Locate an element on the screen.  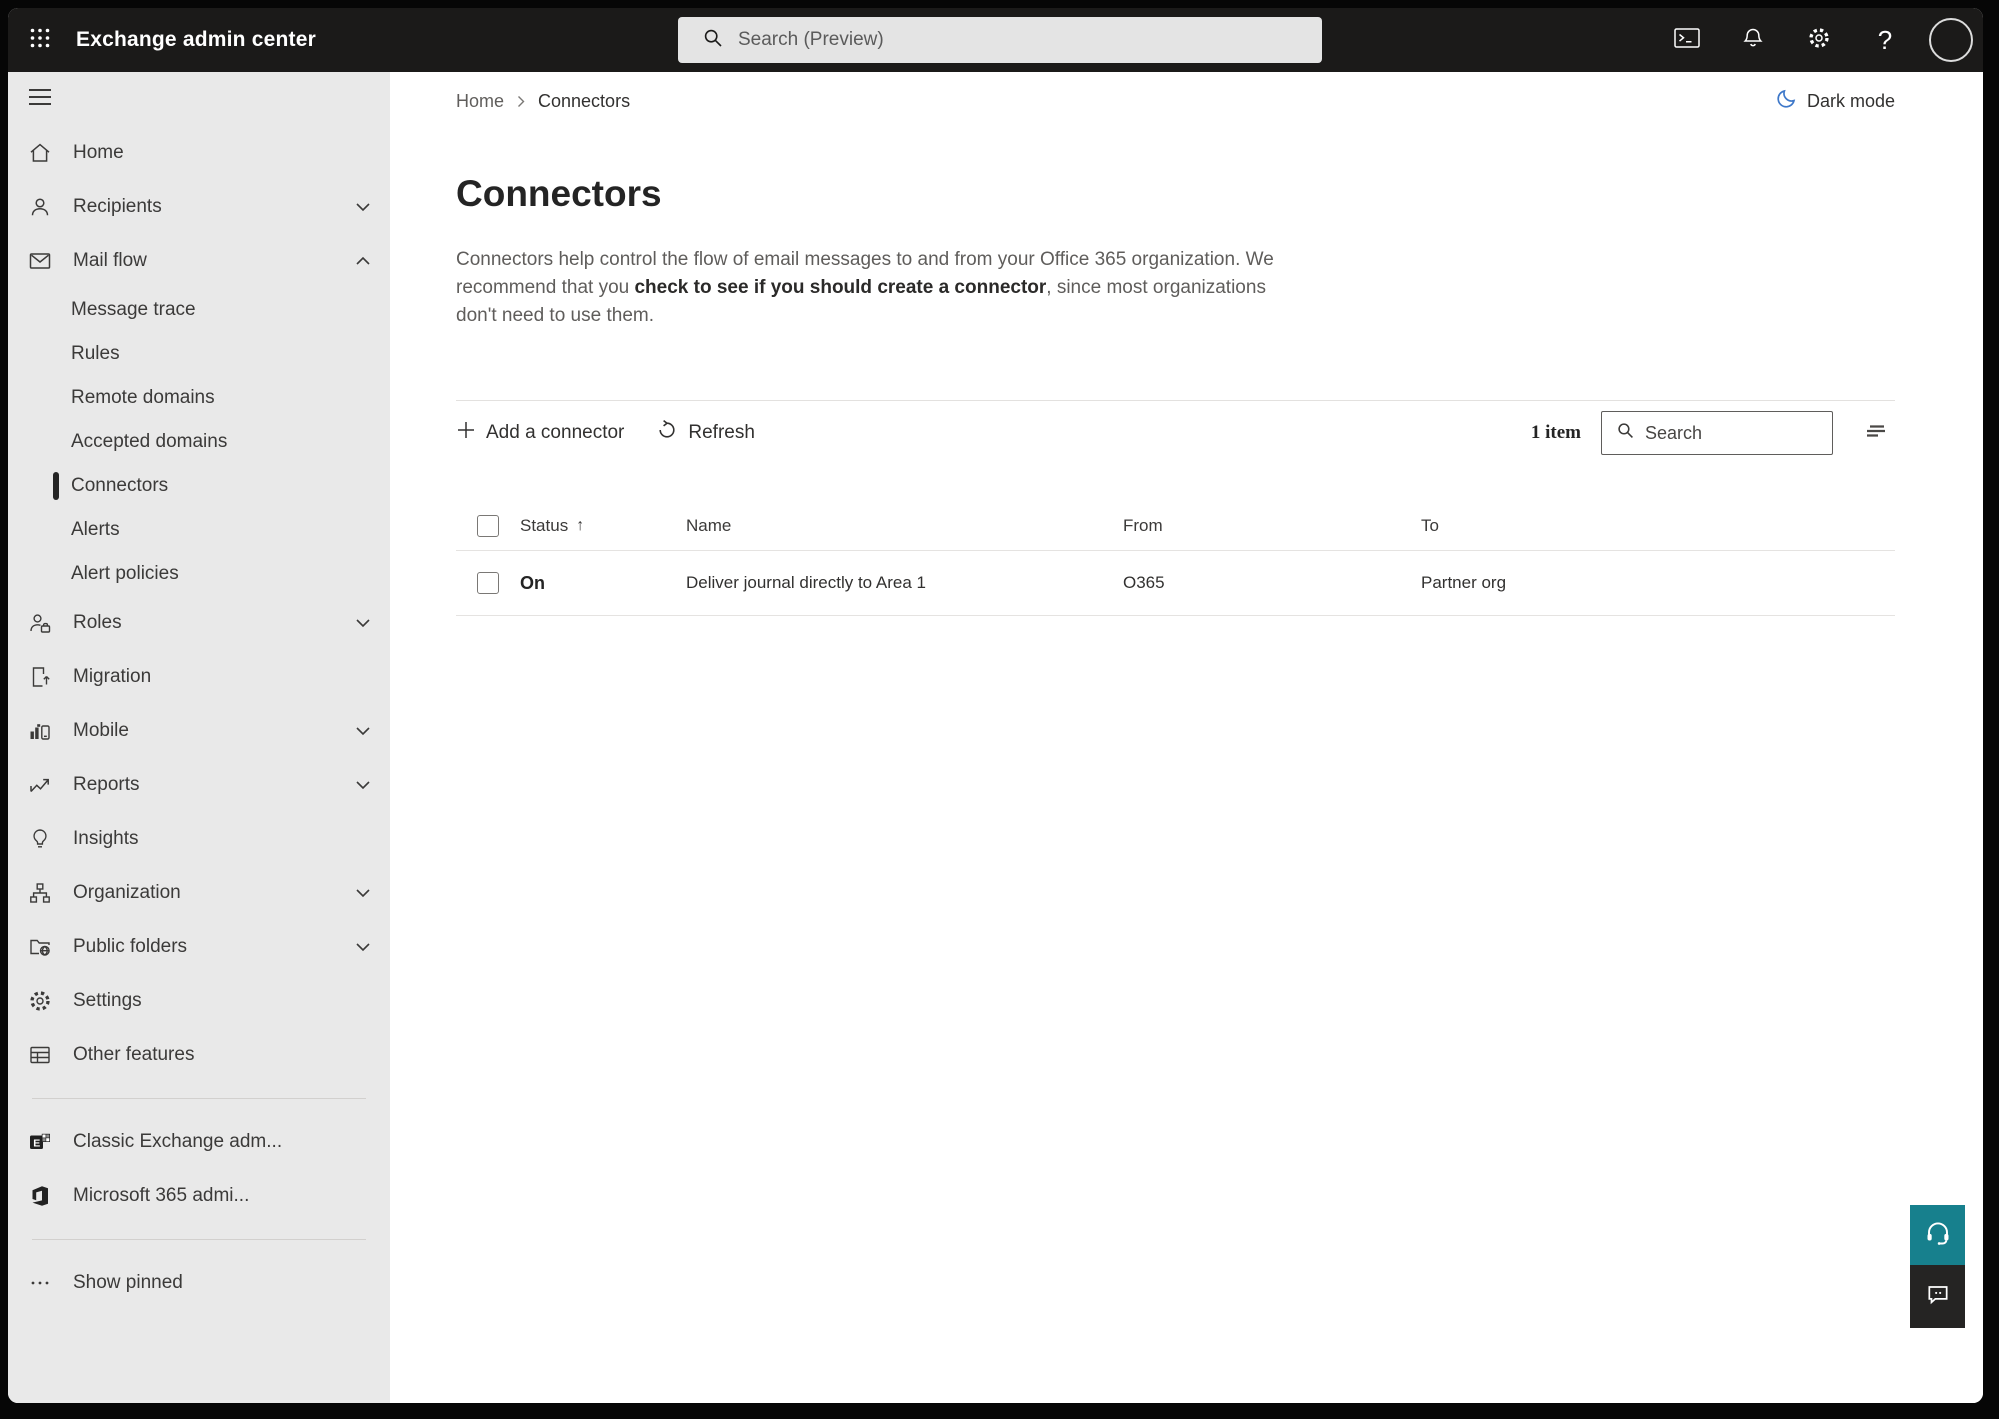
sidebar-item-remote-domains: Remote domains is located at coordinates (199, 398).